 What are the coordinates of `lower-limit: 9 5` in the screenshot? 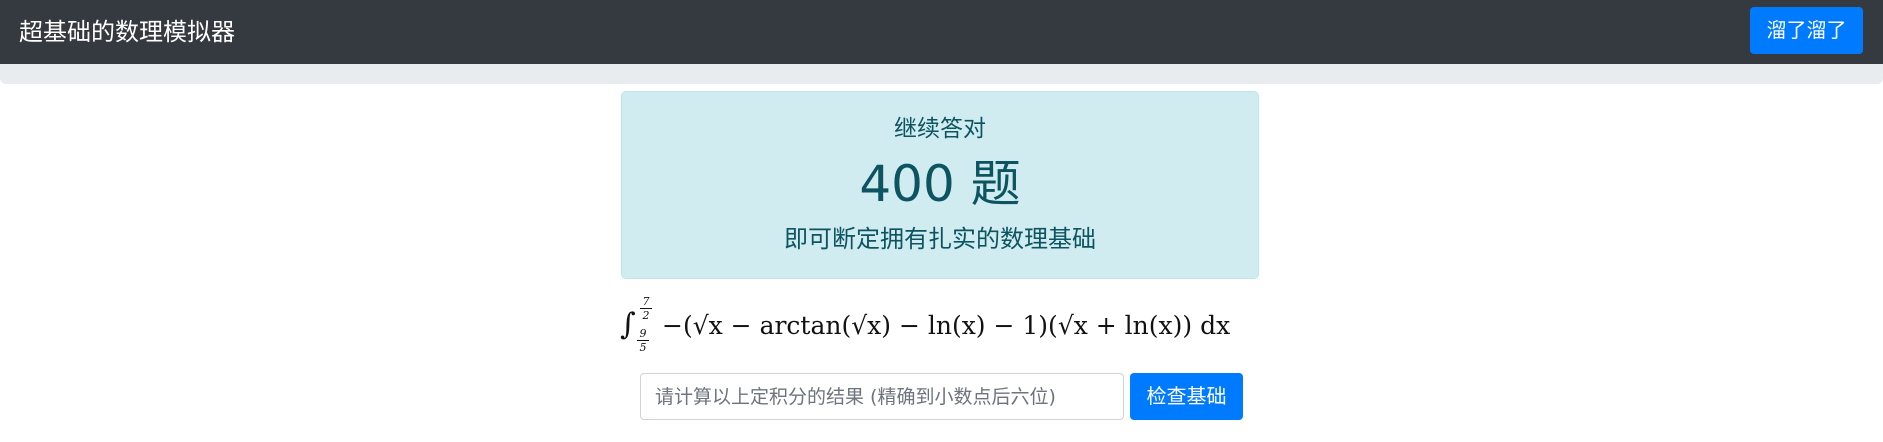 It's located at (643, 340).